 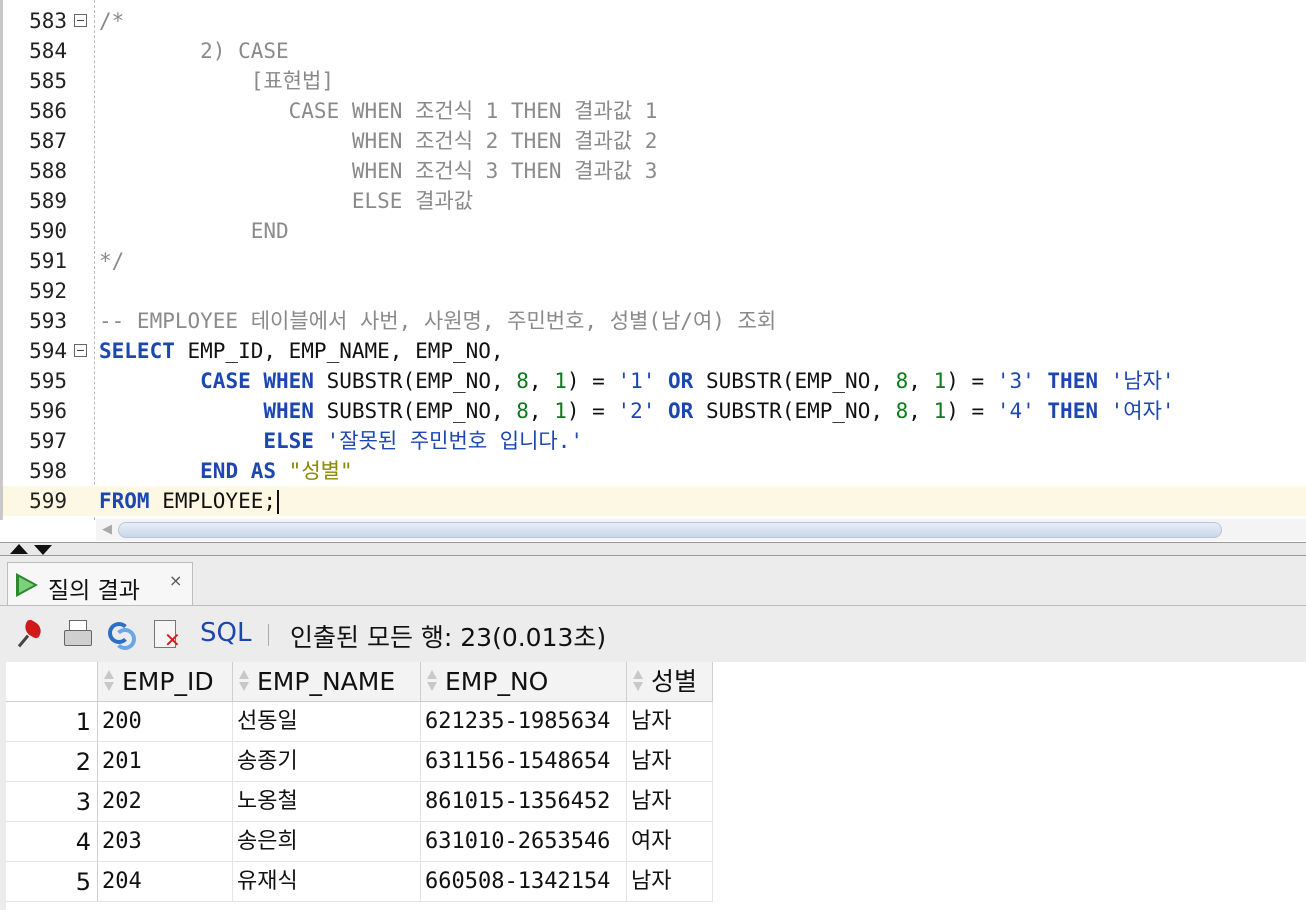 What do you see at coordinates (670, 842) in the screenshot?
I see `table-cell: 여자` at bounding box center [670, 842].